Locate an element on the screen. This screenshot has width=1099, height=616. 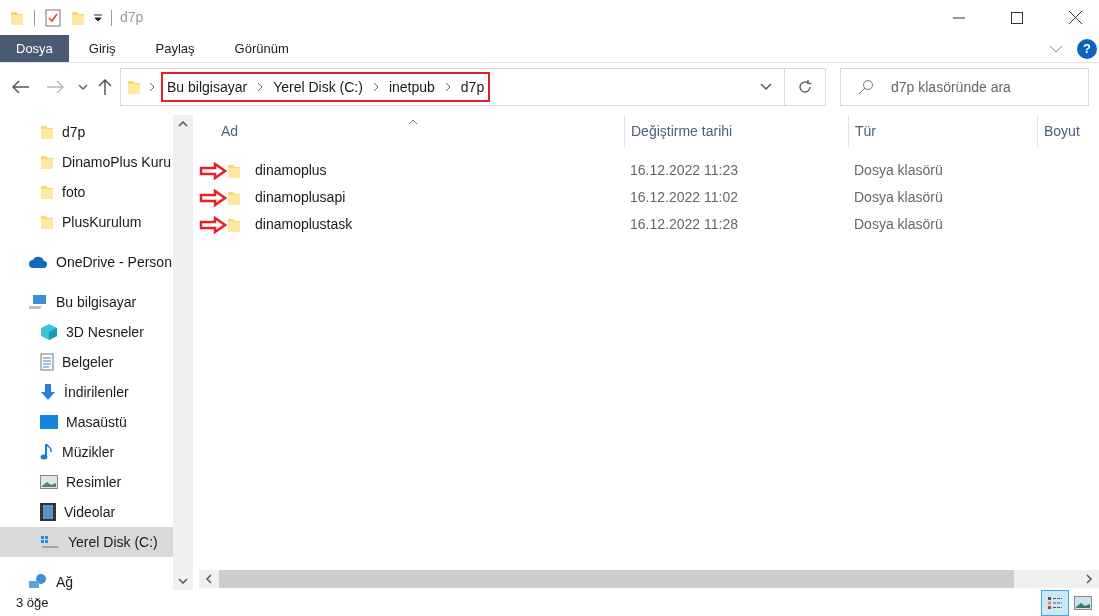
music-note-icon is located at coordinates (47, 452).